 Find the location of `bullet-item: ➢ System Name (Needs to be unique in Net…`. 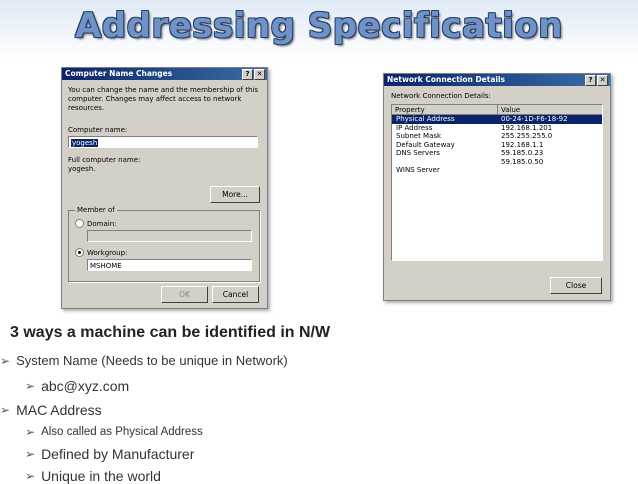

bullet-item: ➢ System Name (Needs to be unique in Net… is located at coordinates (144, 360).